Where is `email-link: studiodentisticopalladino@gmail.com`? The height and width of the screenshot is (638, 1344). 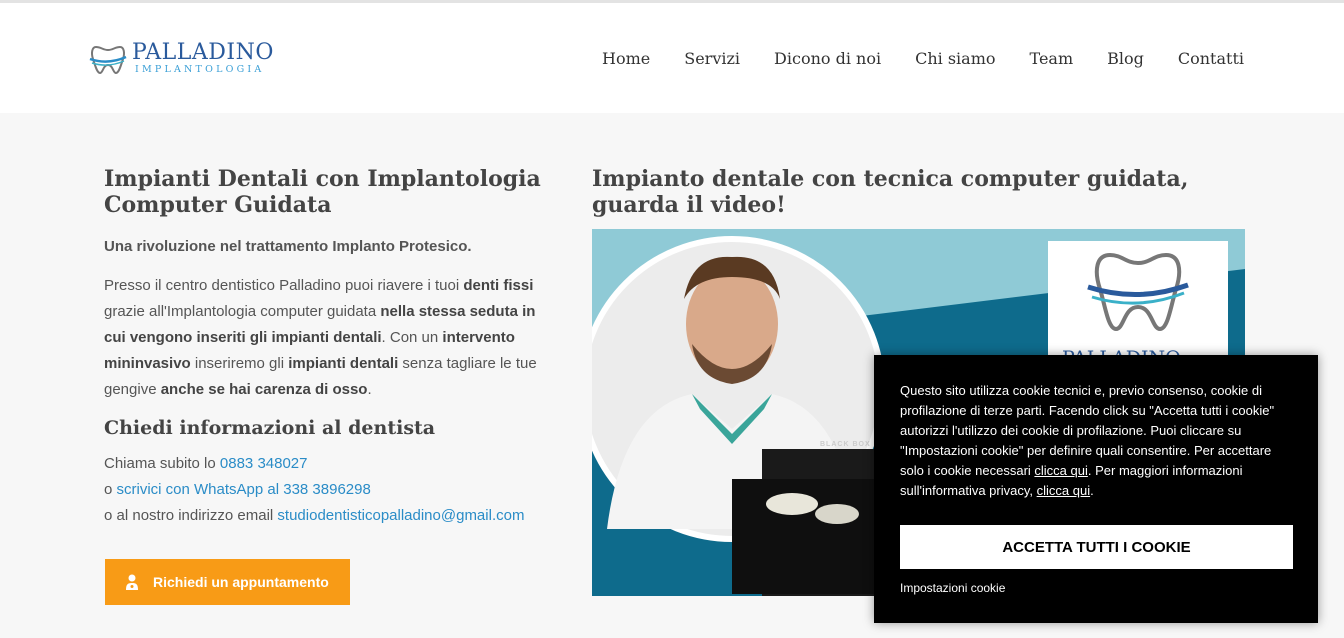
email-link: studiodentisticopalladino@gmail.com is located at coordinates (400, 515).